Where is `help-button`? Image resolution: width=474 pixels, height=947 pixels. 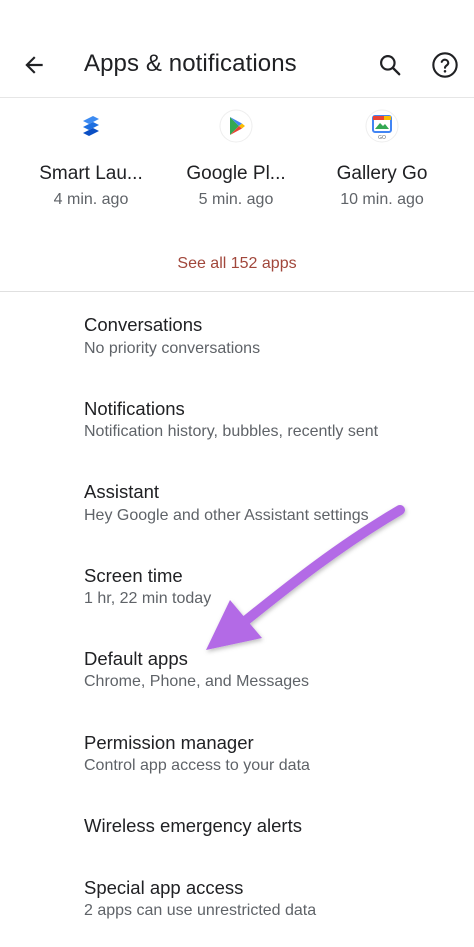
help-button is located at coordinates (445, 65).